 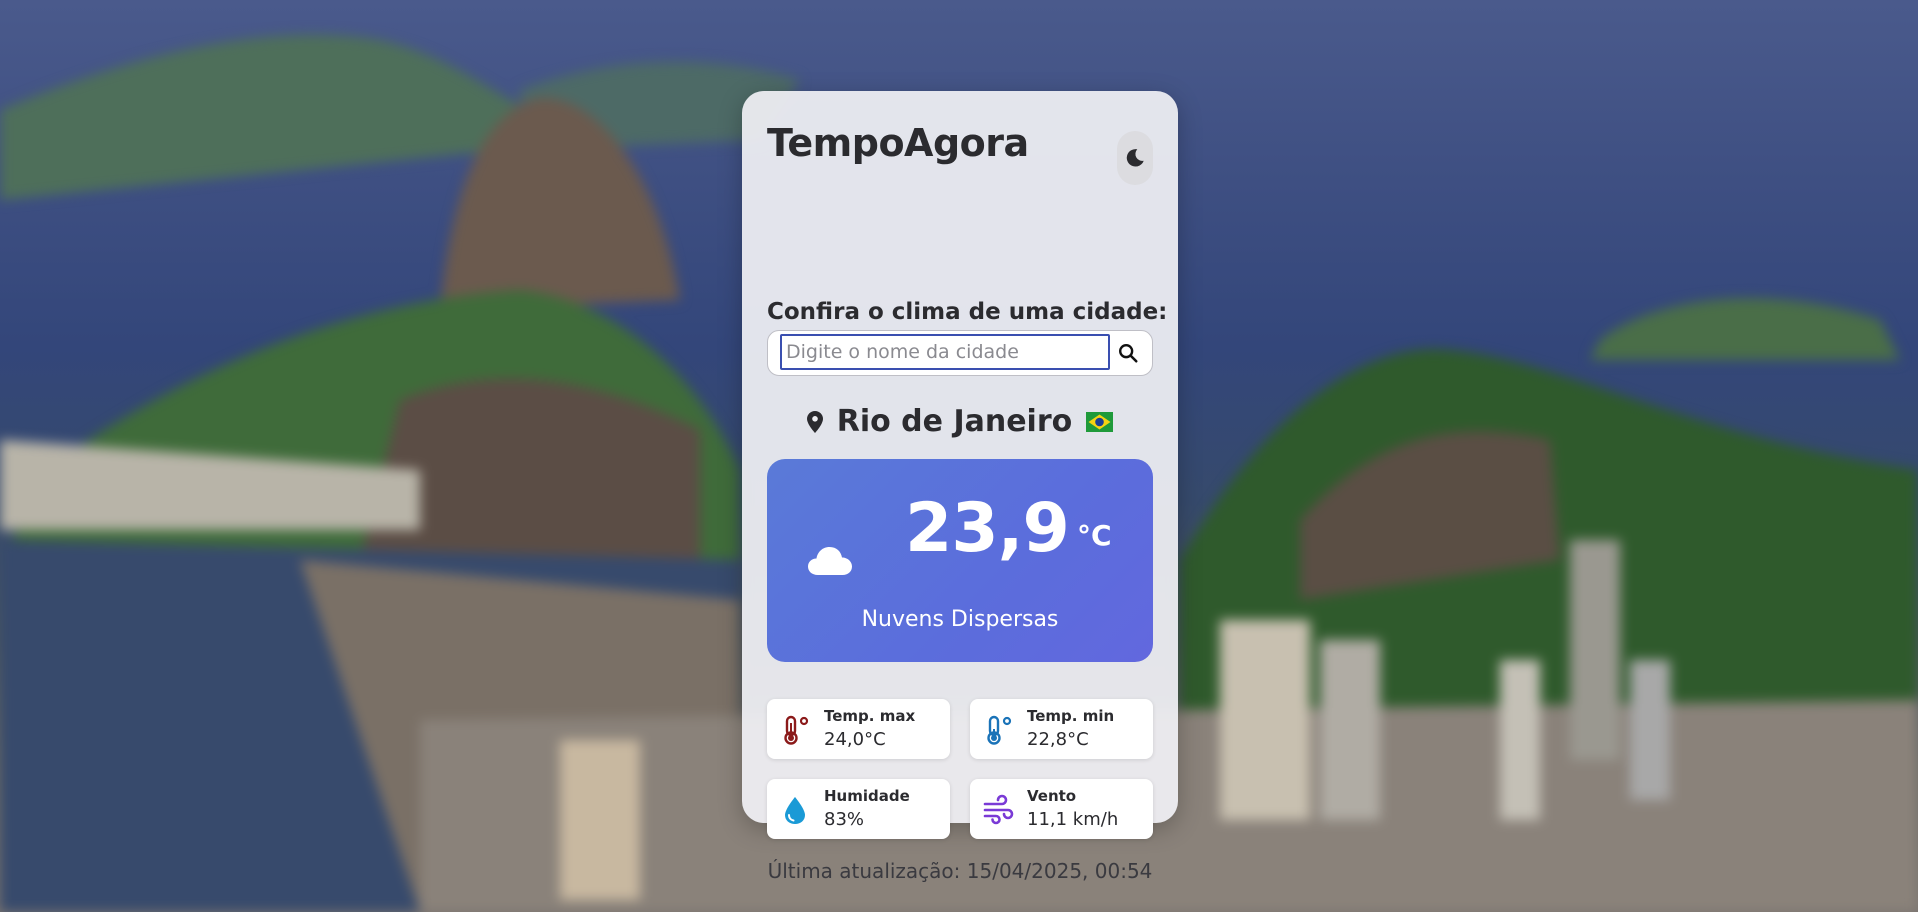 I want to click on stat-label: Vento, so click(x=1052, y=796).